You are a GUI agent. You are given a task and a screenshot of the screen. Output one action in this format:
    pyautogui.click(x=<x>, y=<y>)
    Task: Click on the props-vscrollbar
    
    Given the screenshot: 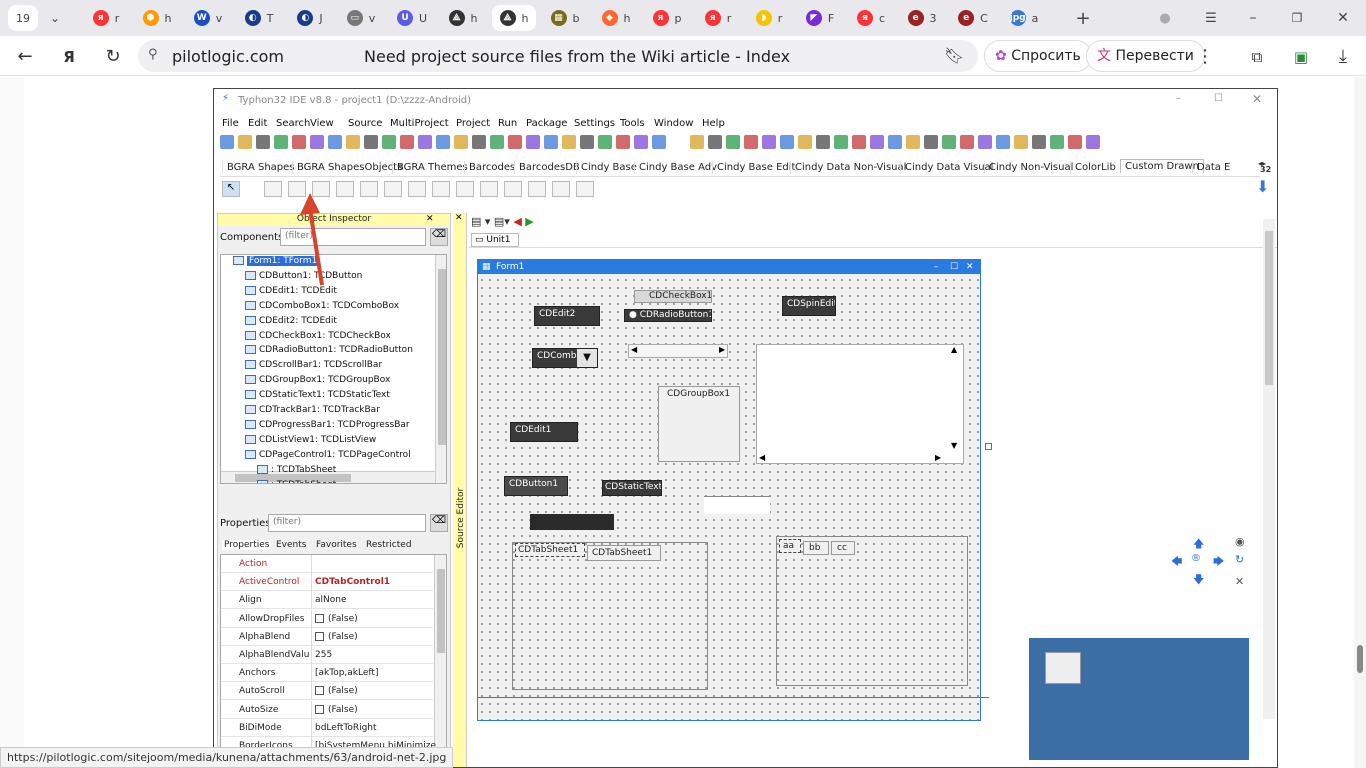 What is the action you would take?
    pyautogui.click(x=440, y=661)
    